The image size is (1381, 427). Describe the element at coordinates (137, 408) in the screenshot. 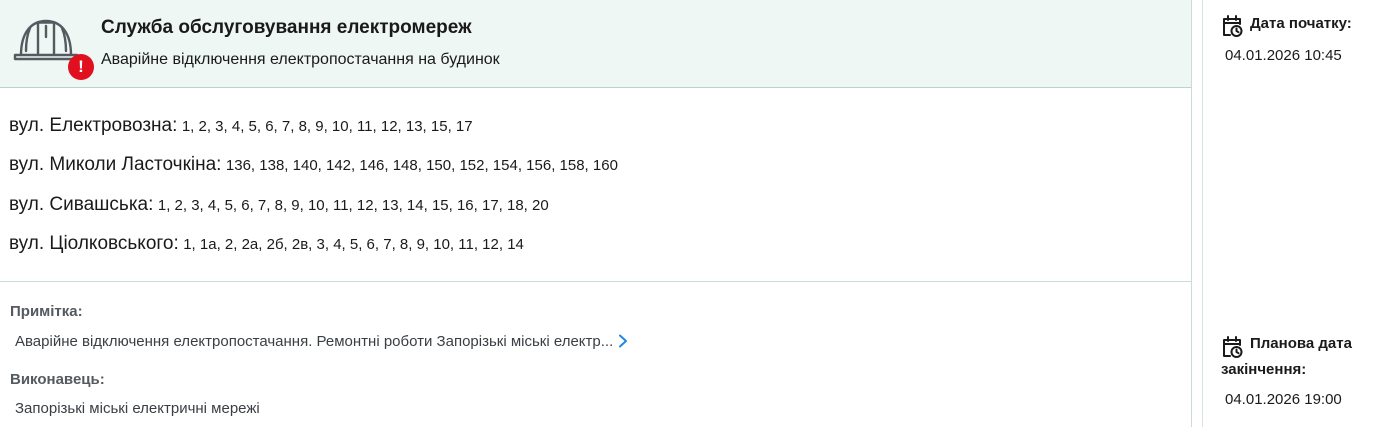

I see `executor-name: Запорізькі міські електричні мережі` at that location.